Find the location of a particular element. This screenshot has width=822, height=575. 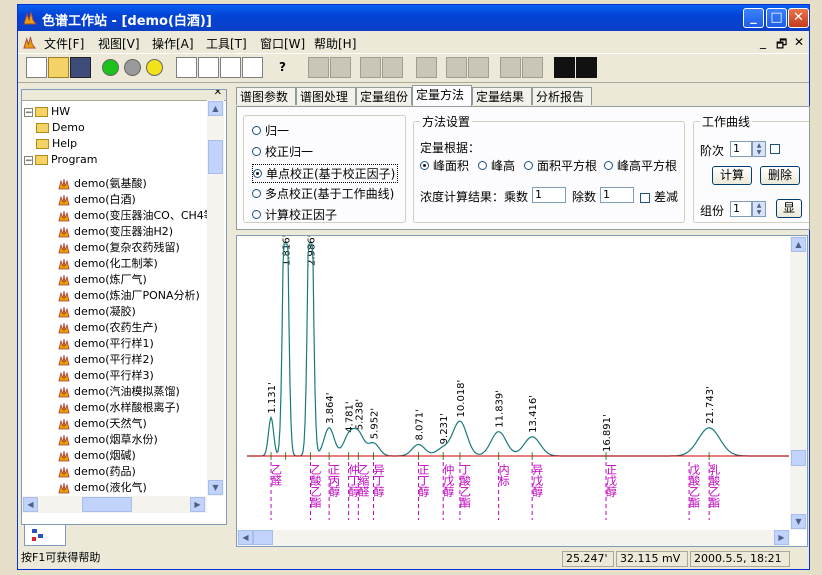

child-minimize-button: _ is located at coordinates (763, 42).